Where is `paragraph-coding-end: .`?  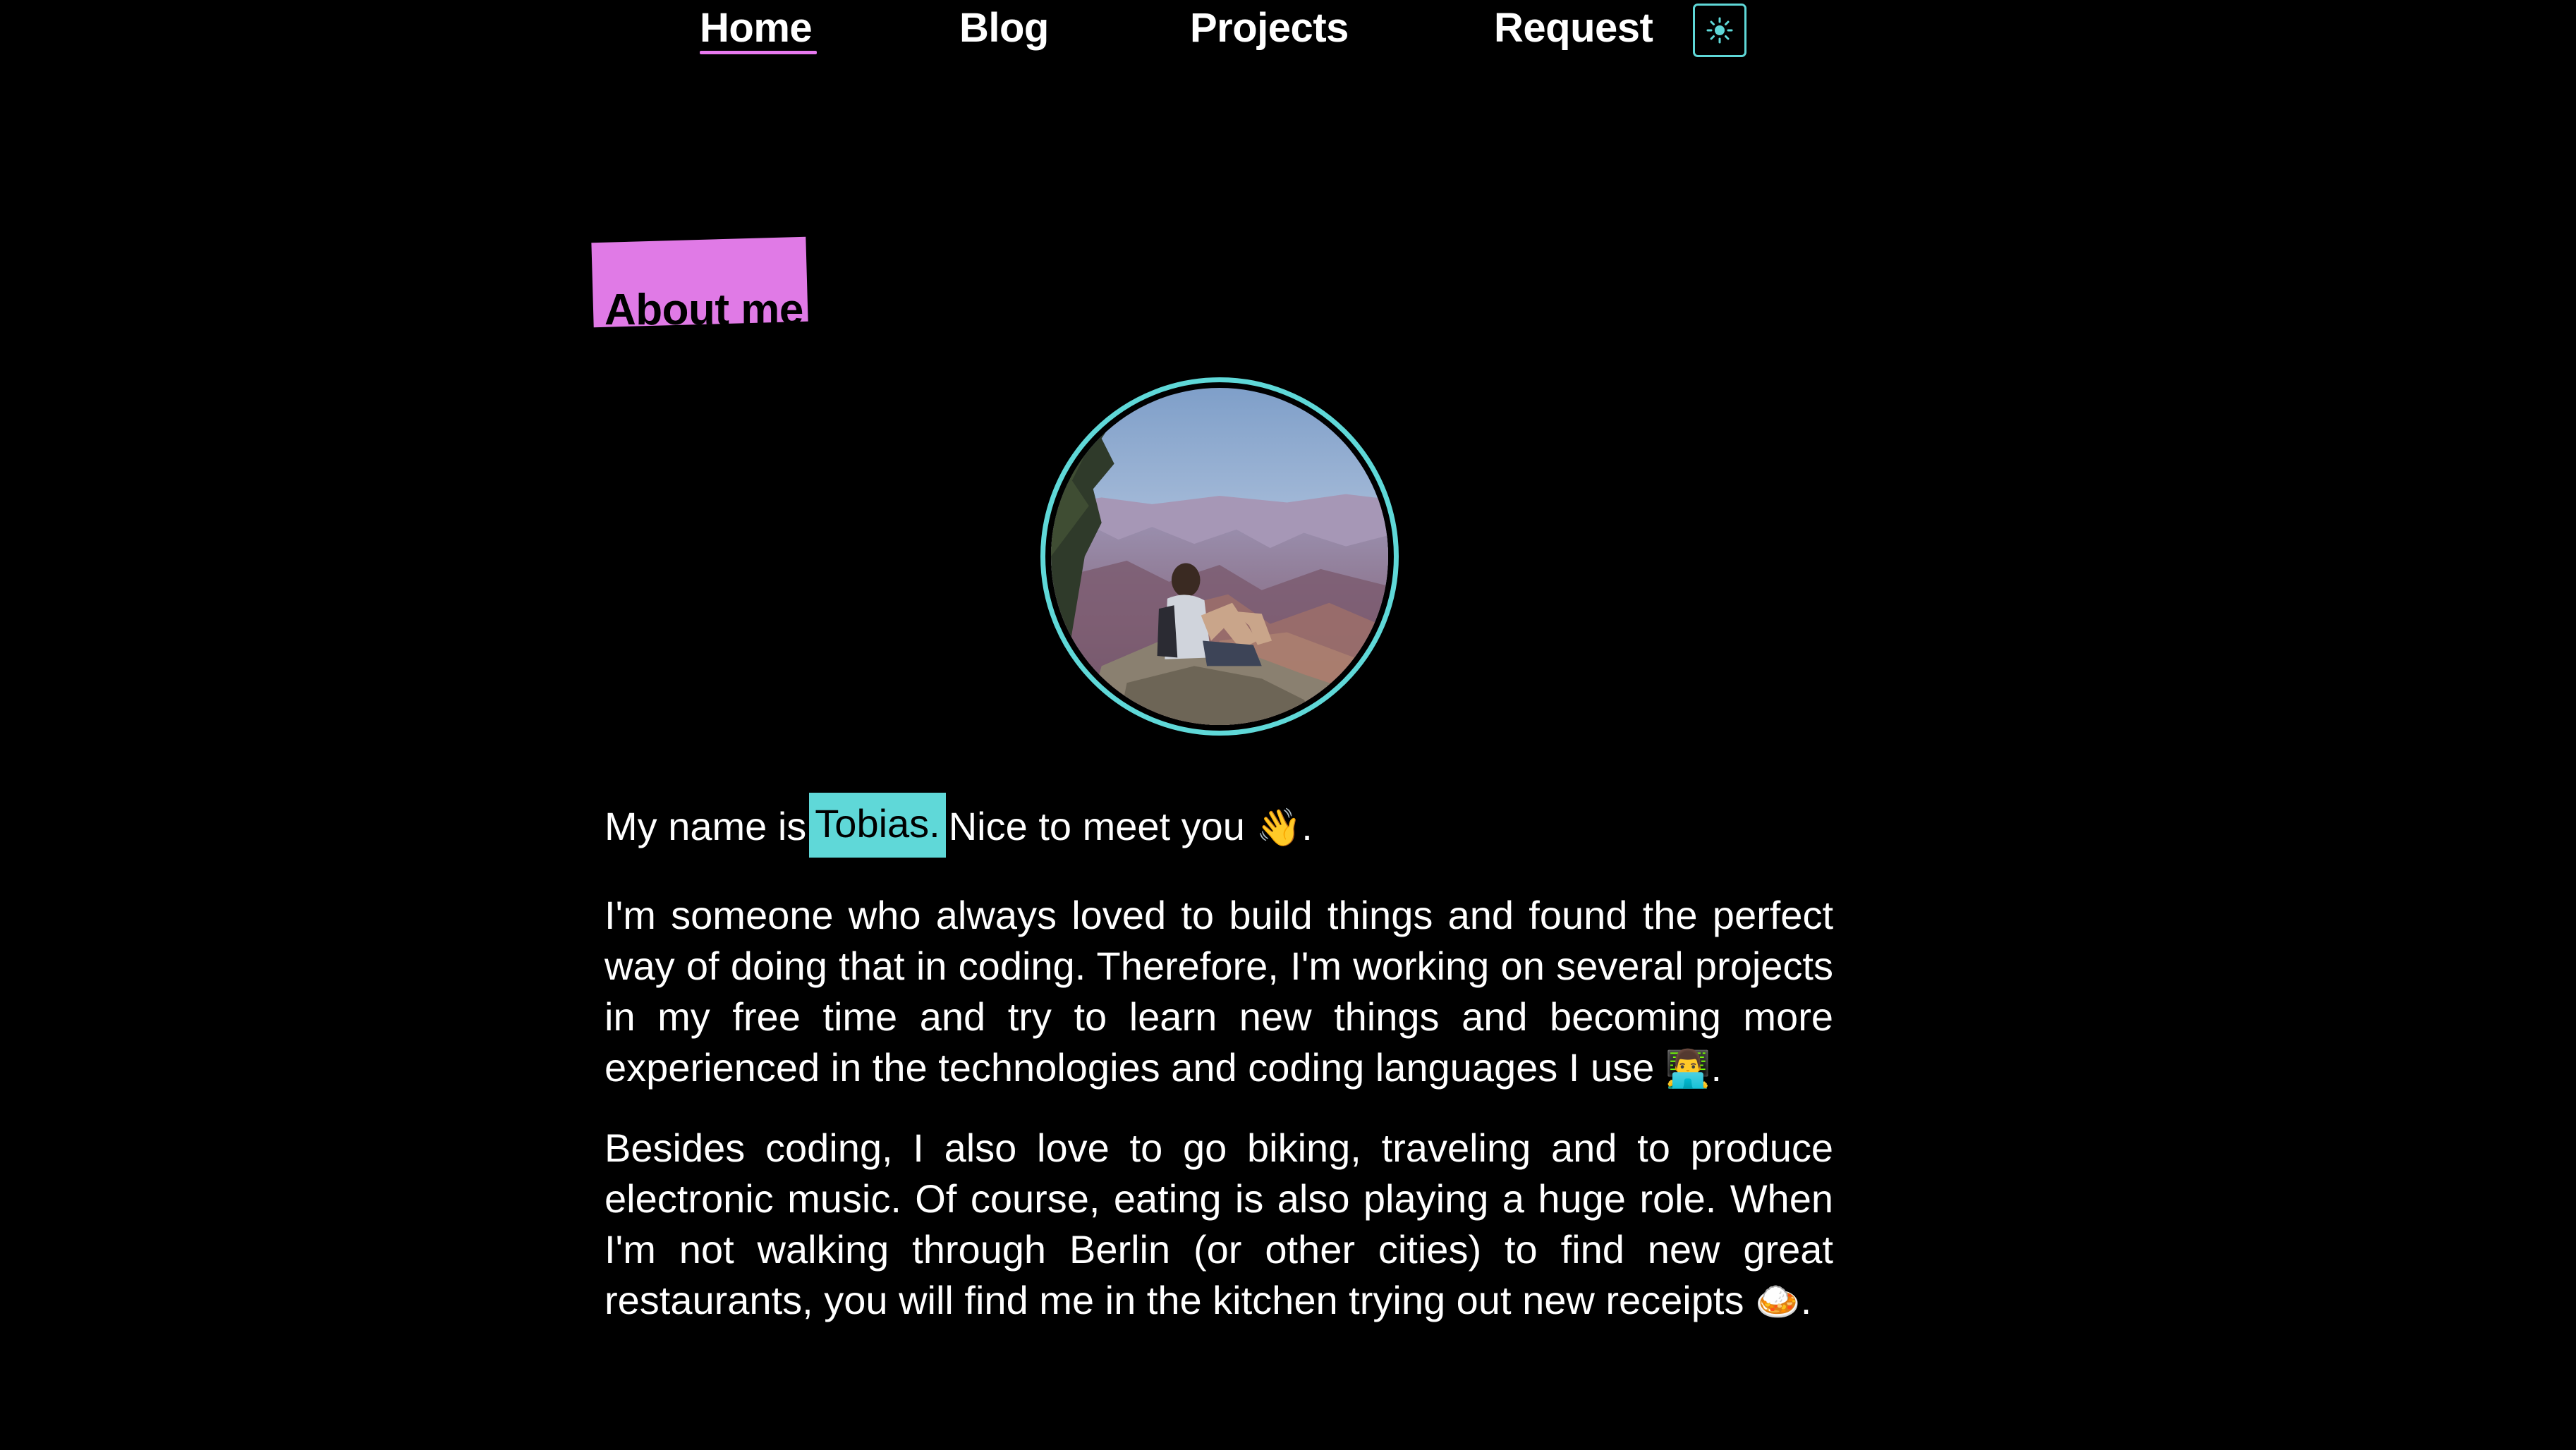
paragraph-coding-end: . is located at coordinates (1717, 1068).